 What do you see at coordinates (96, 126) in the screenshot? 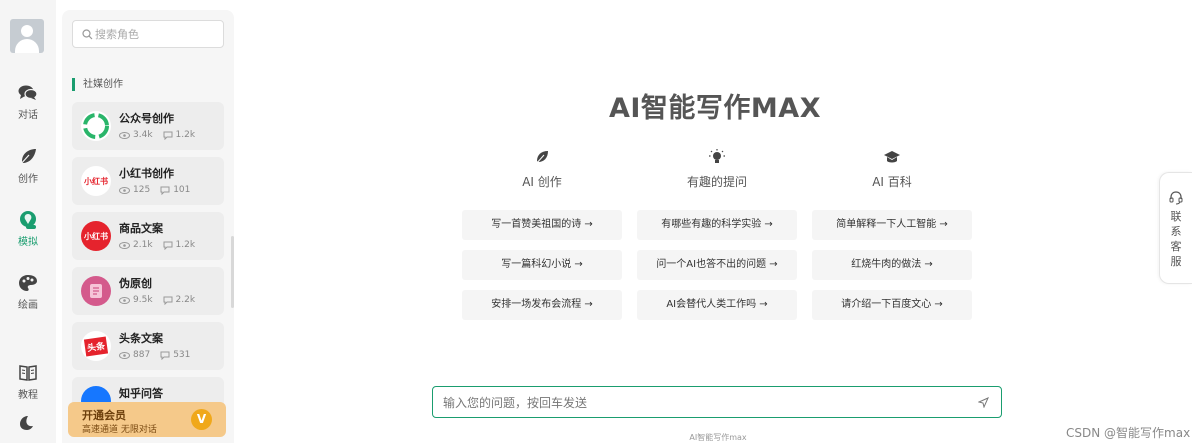
I see `wechat-logo` at bounding box center [96, 126].